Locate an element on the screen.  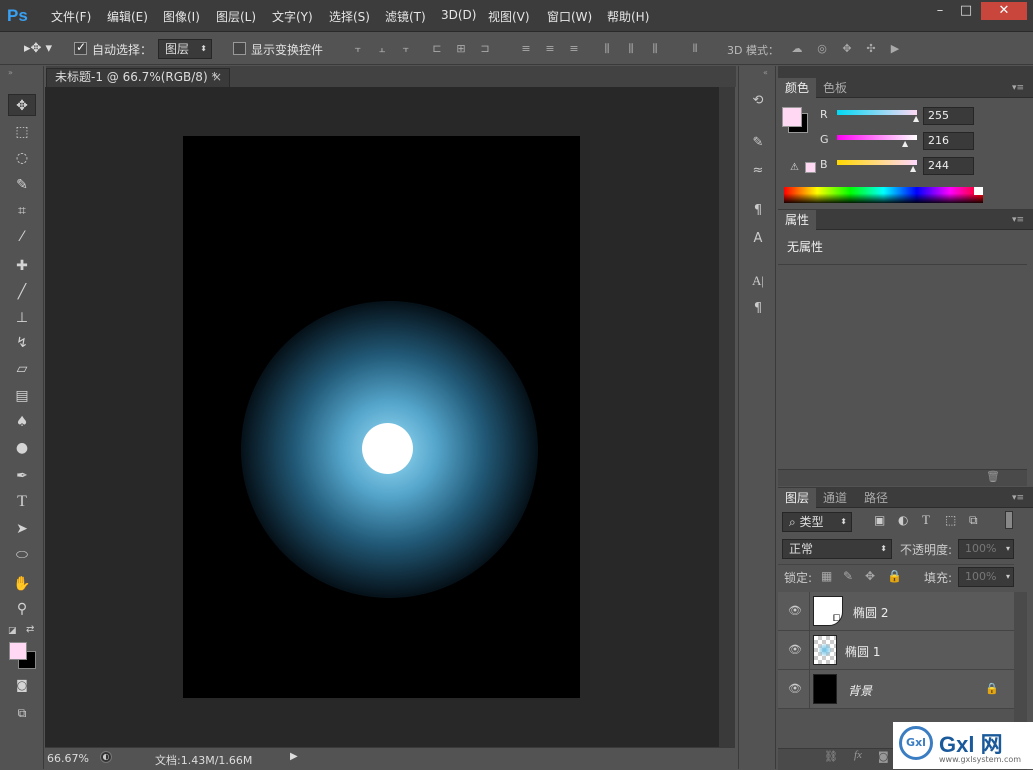
ellipse-tool-icon: ⬭ is located at coordinates (22, 555).